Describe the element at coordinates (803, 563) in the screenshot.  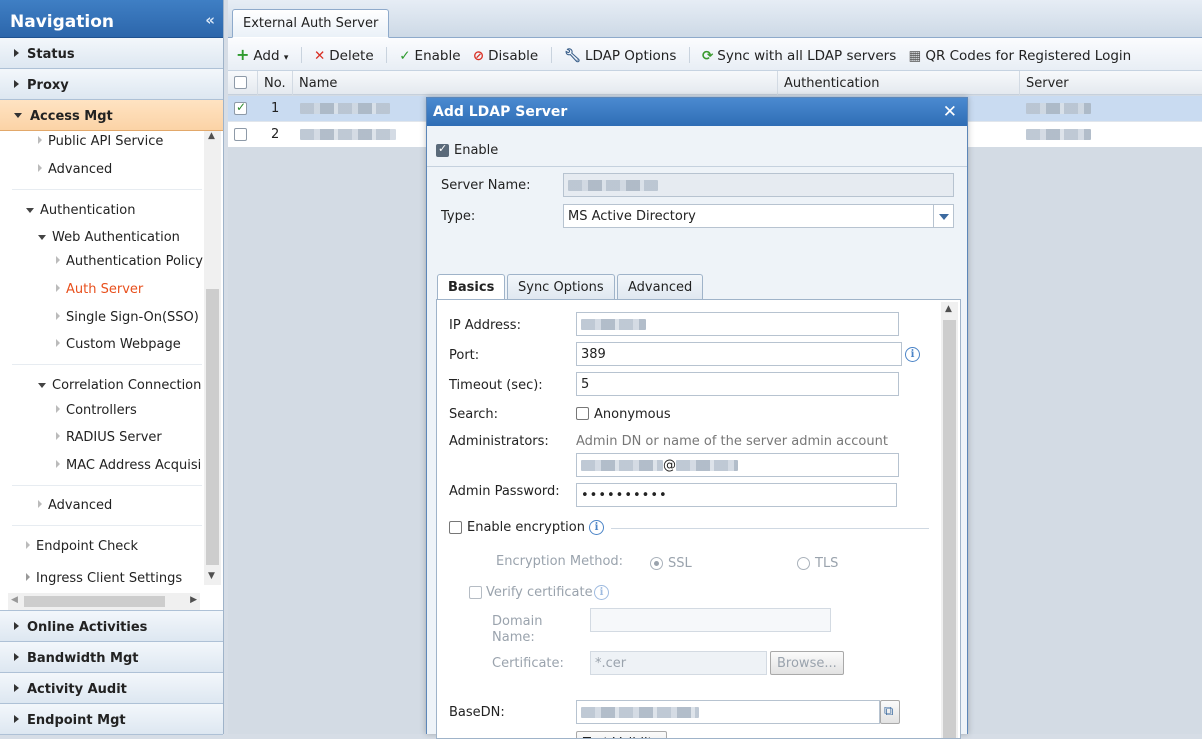
I see `tls-radio` at that location.